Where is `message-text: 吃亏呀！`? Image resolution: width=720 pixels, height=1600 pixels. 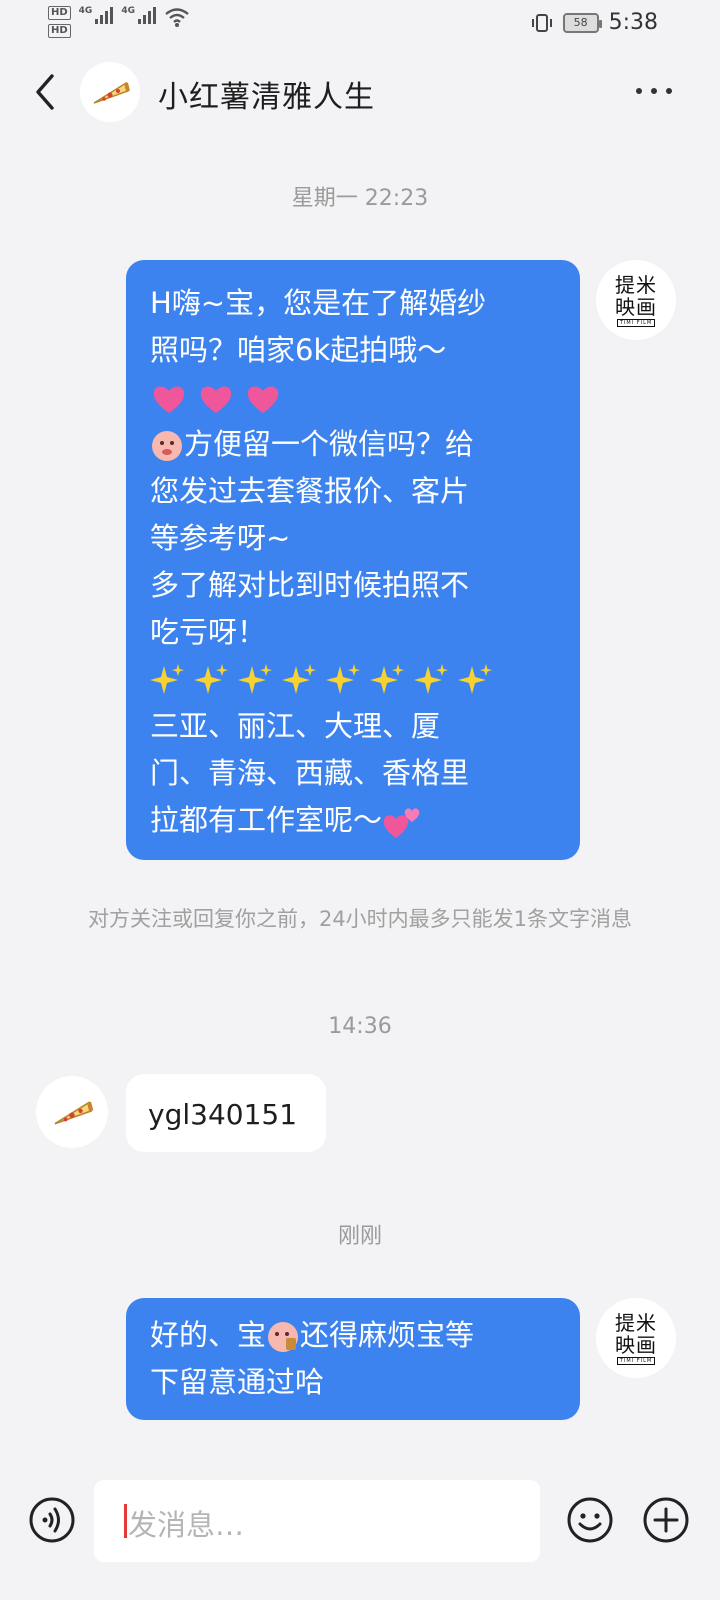 message-text: 吃亏呀！ is located at coordinates (208, 632).